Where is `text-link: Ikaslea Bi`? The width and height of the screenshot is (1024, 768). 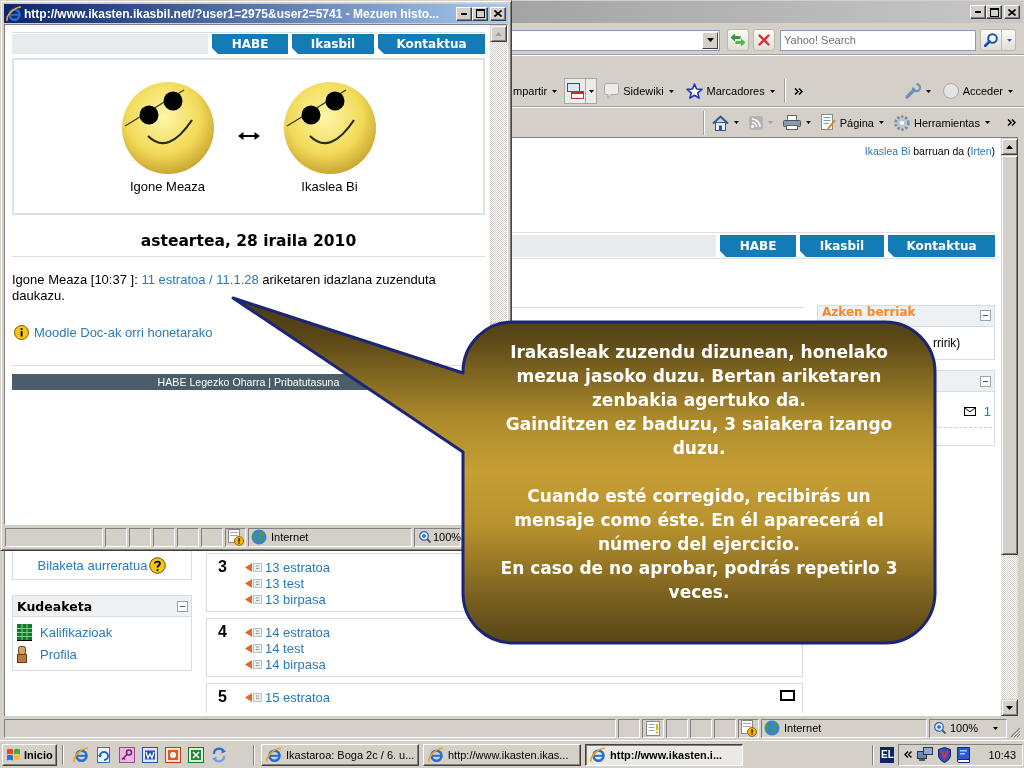
text-link: Ikaslea Bi is located at coordinates (887, 151).